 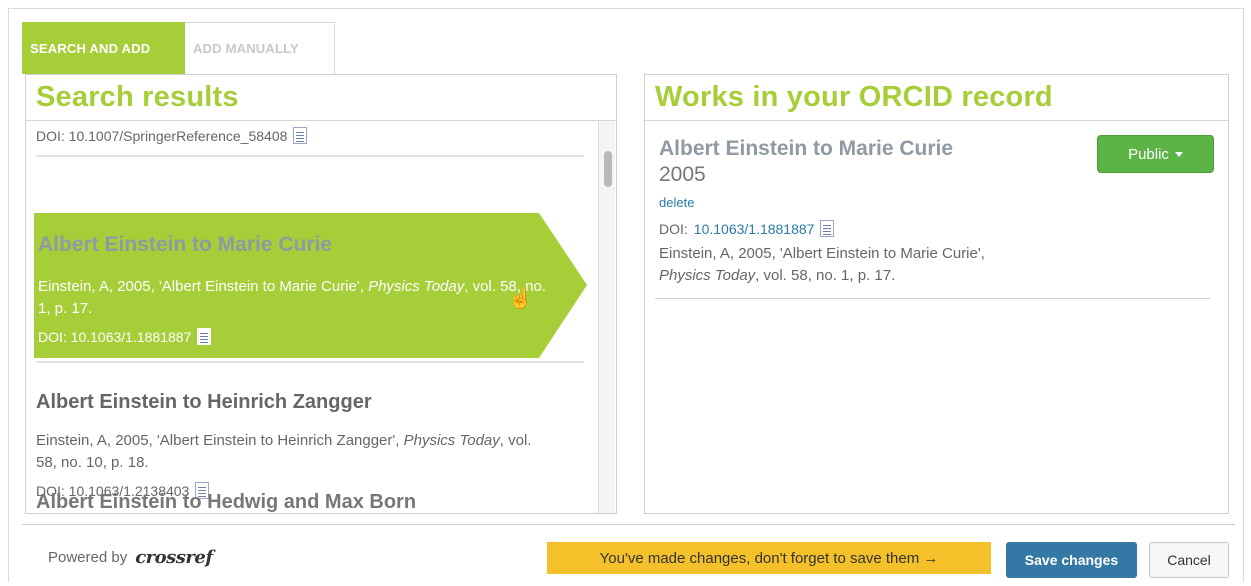 I want to click on list-item-doi: DOI: 10.1007/SpringerReference_58408, so click(x=172, y=135).